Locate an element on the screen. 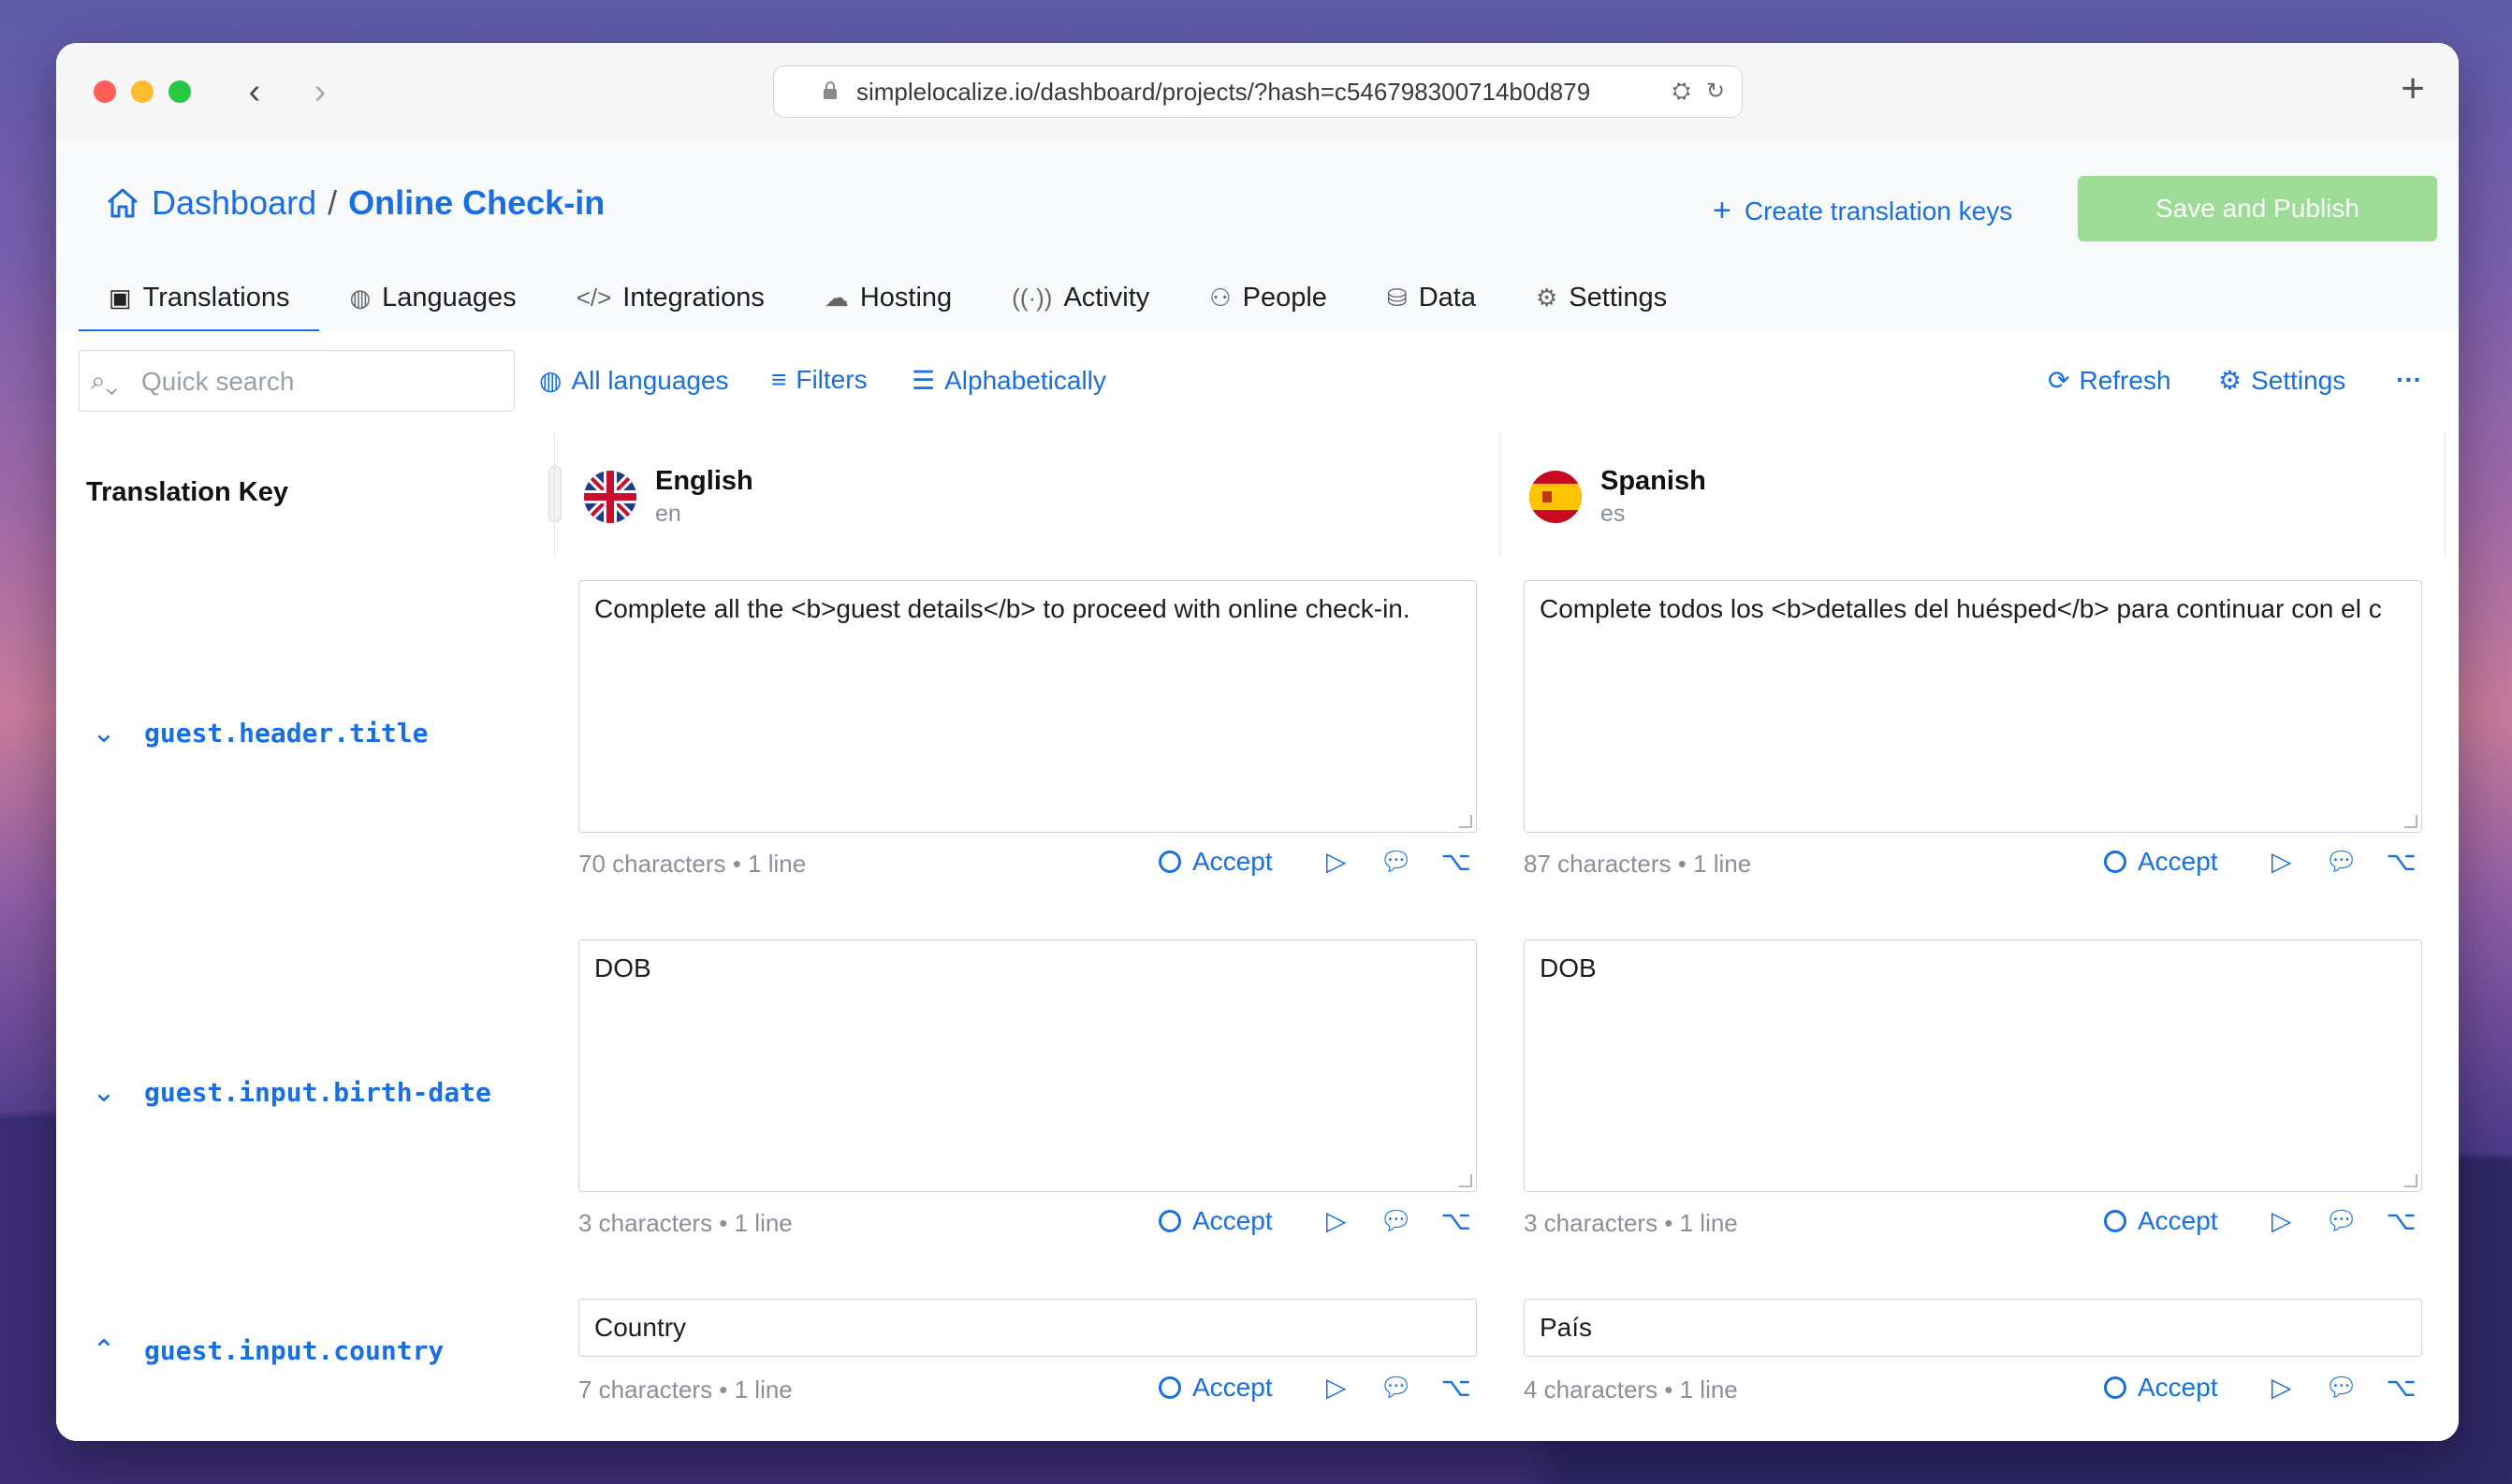 The width and height of the screenshot is (2512, 1484). tab-integrations: </> Integrations is located at coordinates (671, 297).